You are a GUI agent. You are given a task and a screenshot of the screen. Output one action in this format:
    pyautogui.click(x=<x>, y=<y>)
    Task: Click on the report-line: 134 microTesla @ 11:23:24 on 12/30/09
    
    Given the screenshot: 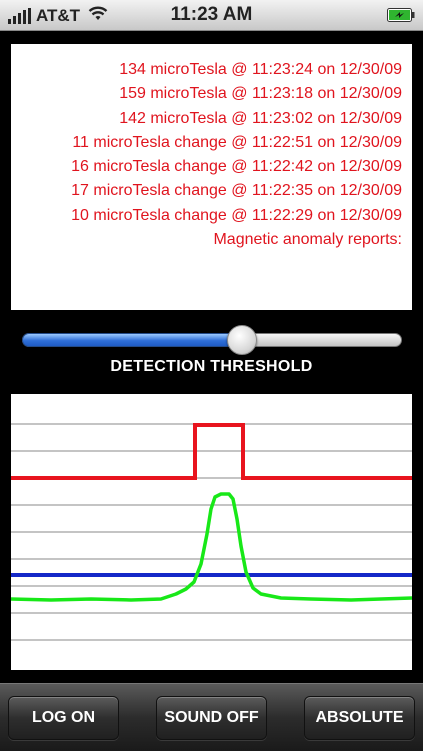 What is the action you would take?
    pyautogui.click(x=260, y=69)
    